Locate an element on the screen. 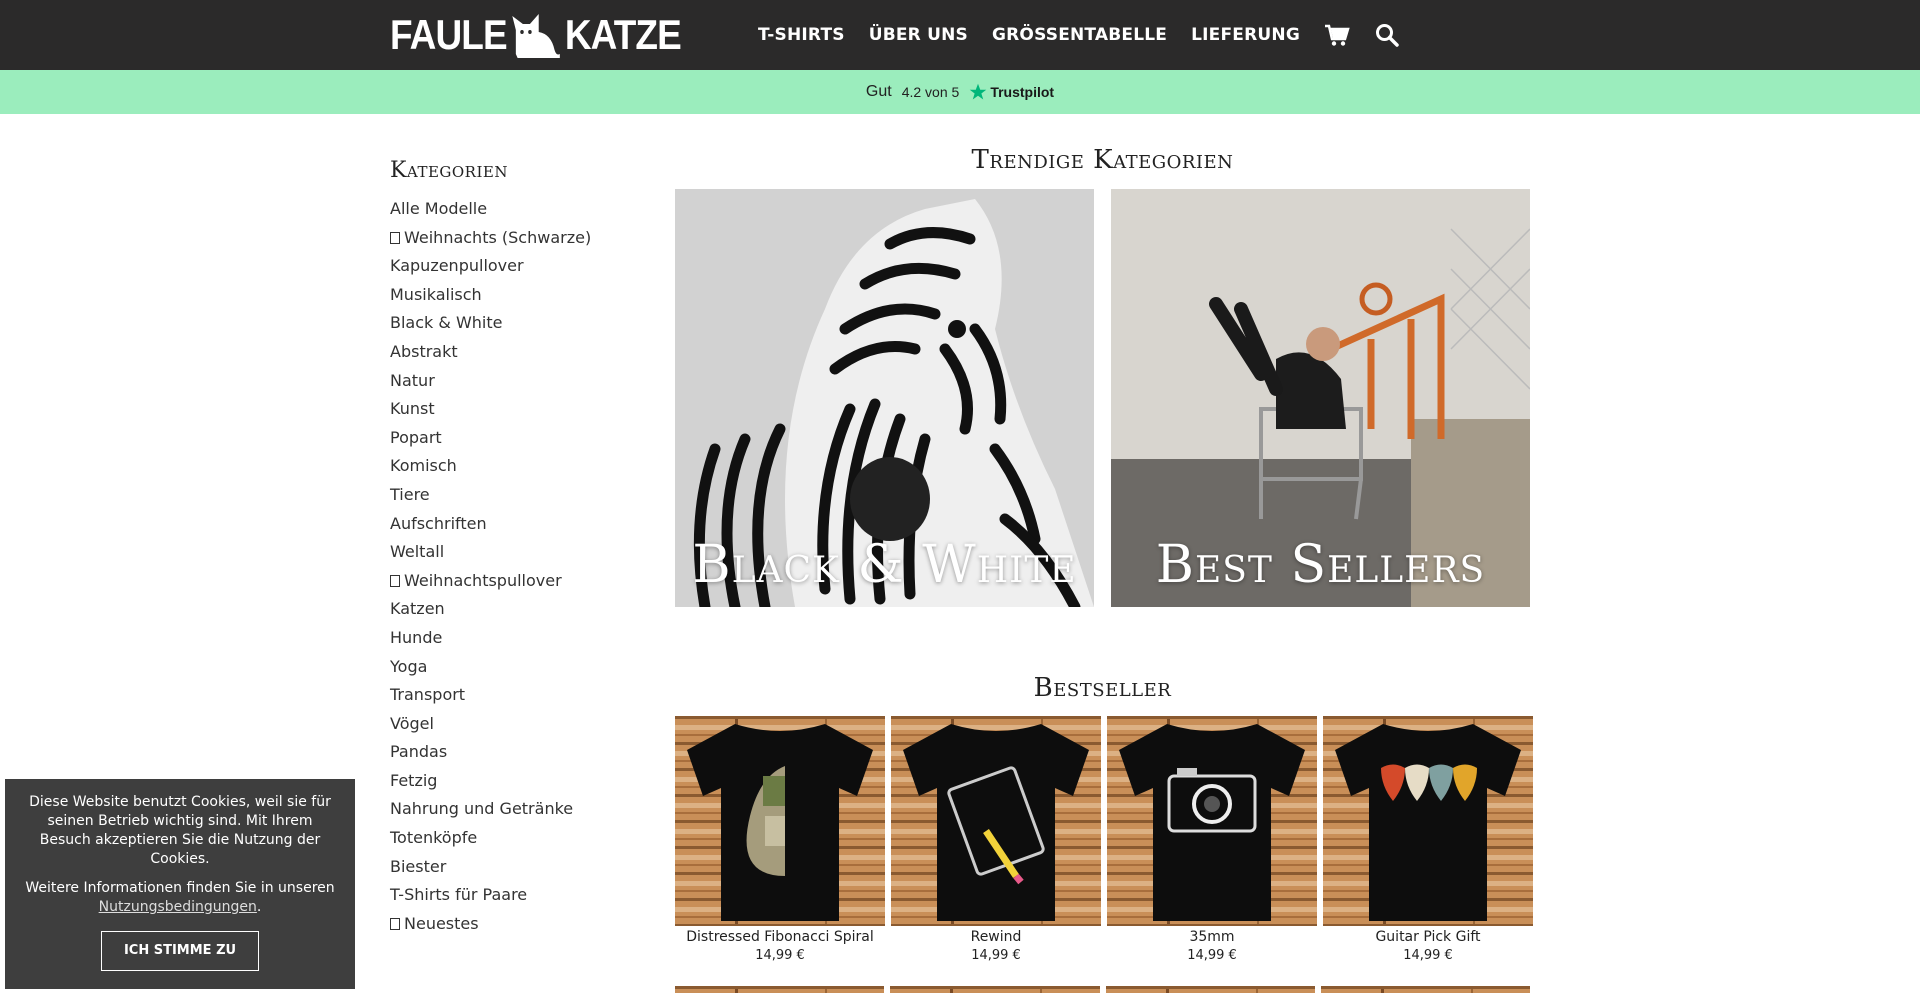 The height and width of the screenshot is (993, 1920). product-card: Rewind 14,99 € is located at coordinates (996, 839).